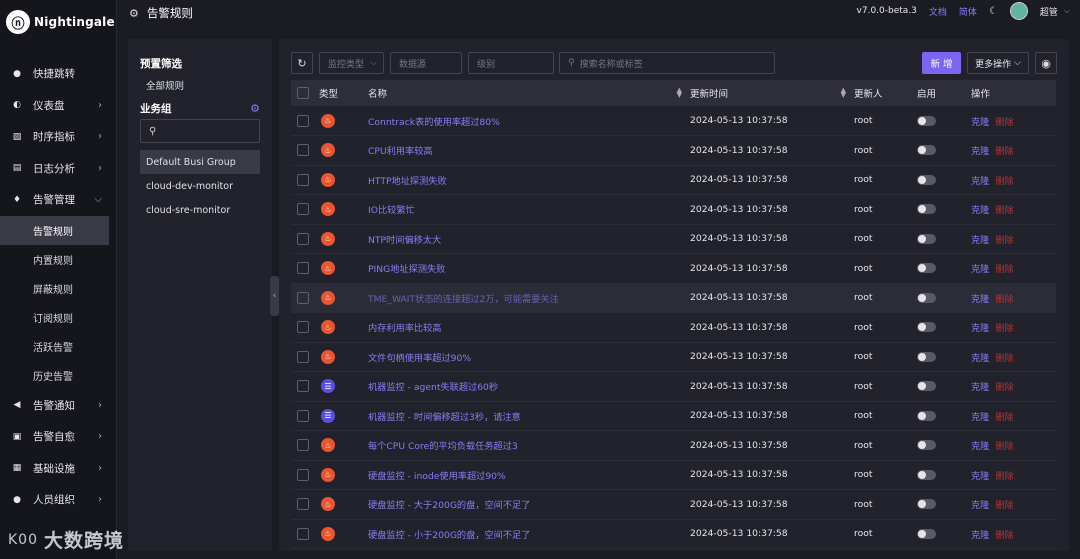 This screenshot has width=1080, height=559. I want to click on group-search-input: ⚲, so click(200, 131).